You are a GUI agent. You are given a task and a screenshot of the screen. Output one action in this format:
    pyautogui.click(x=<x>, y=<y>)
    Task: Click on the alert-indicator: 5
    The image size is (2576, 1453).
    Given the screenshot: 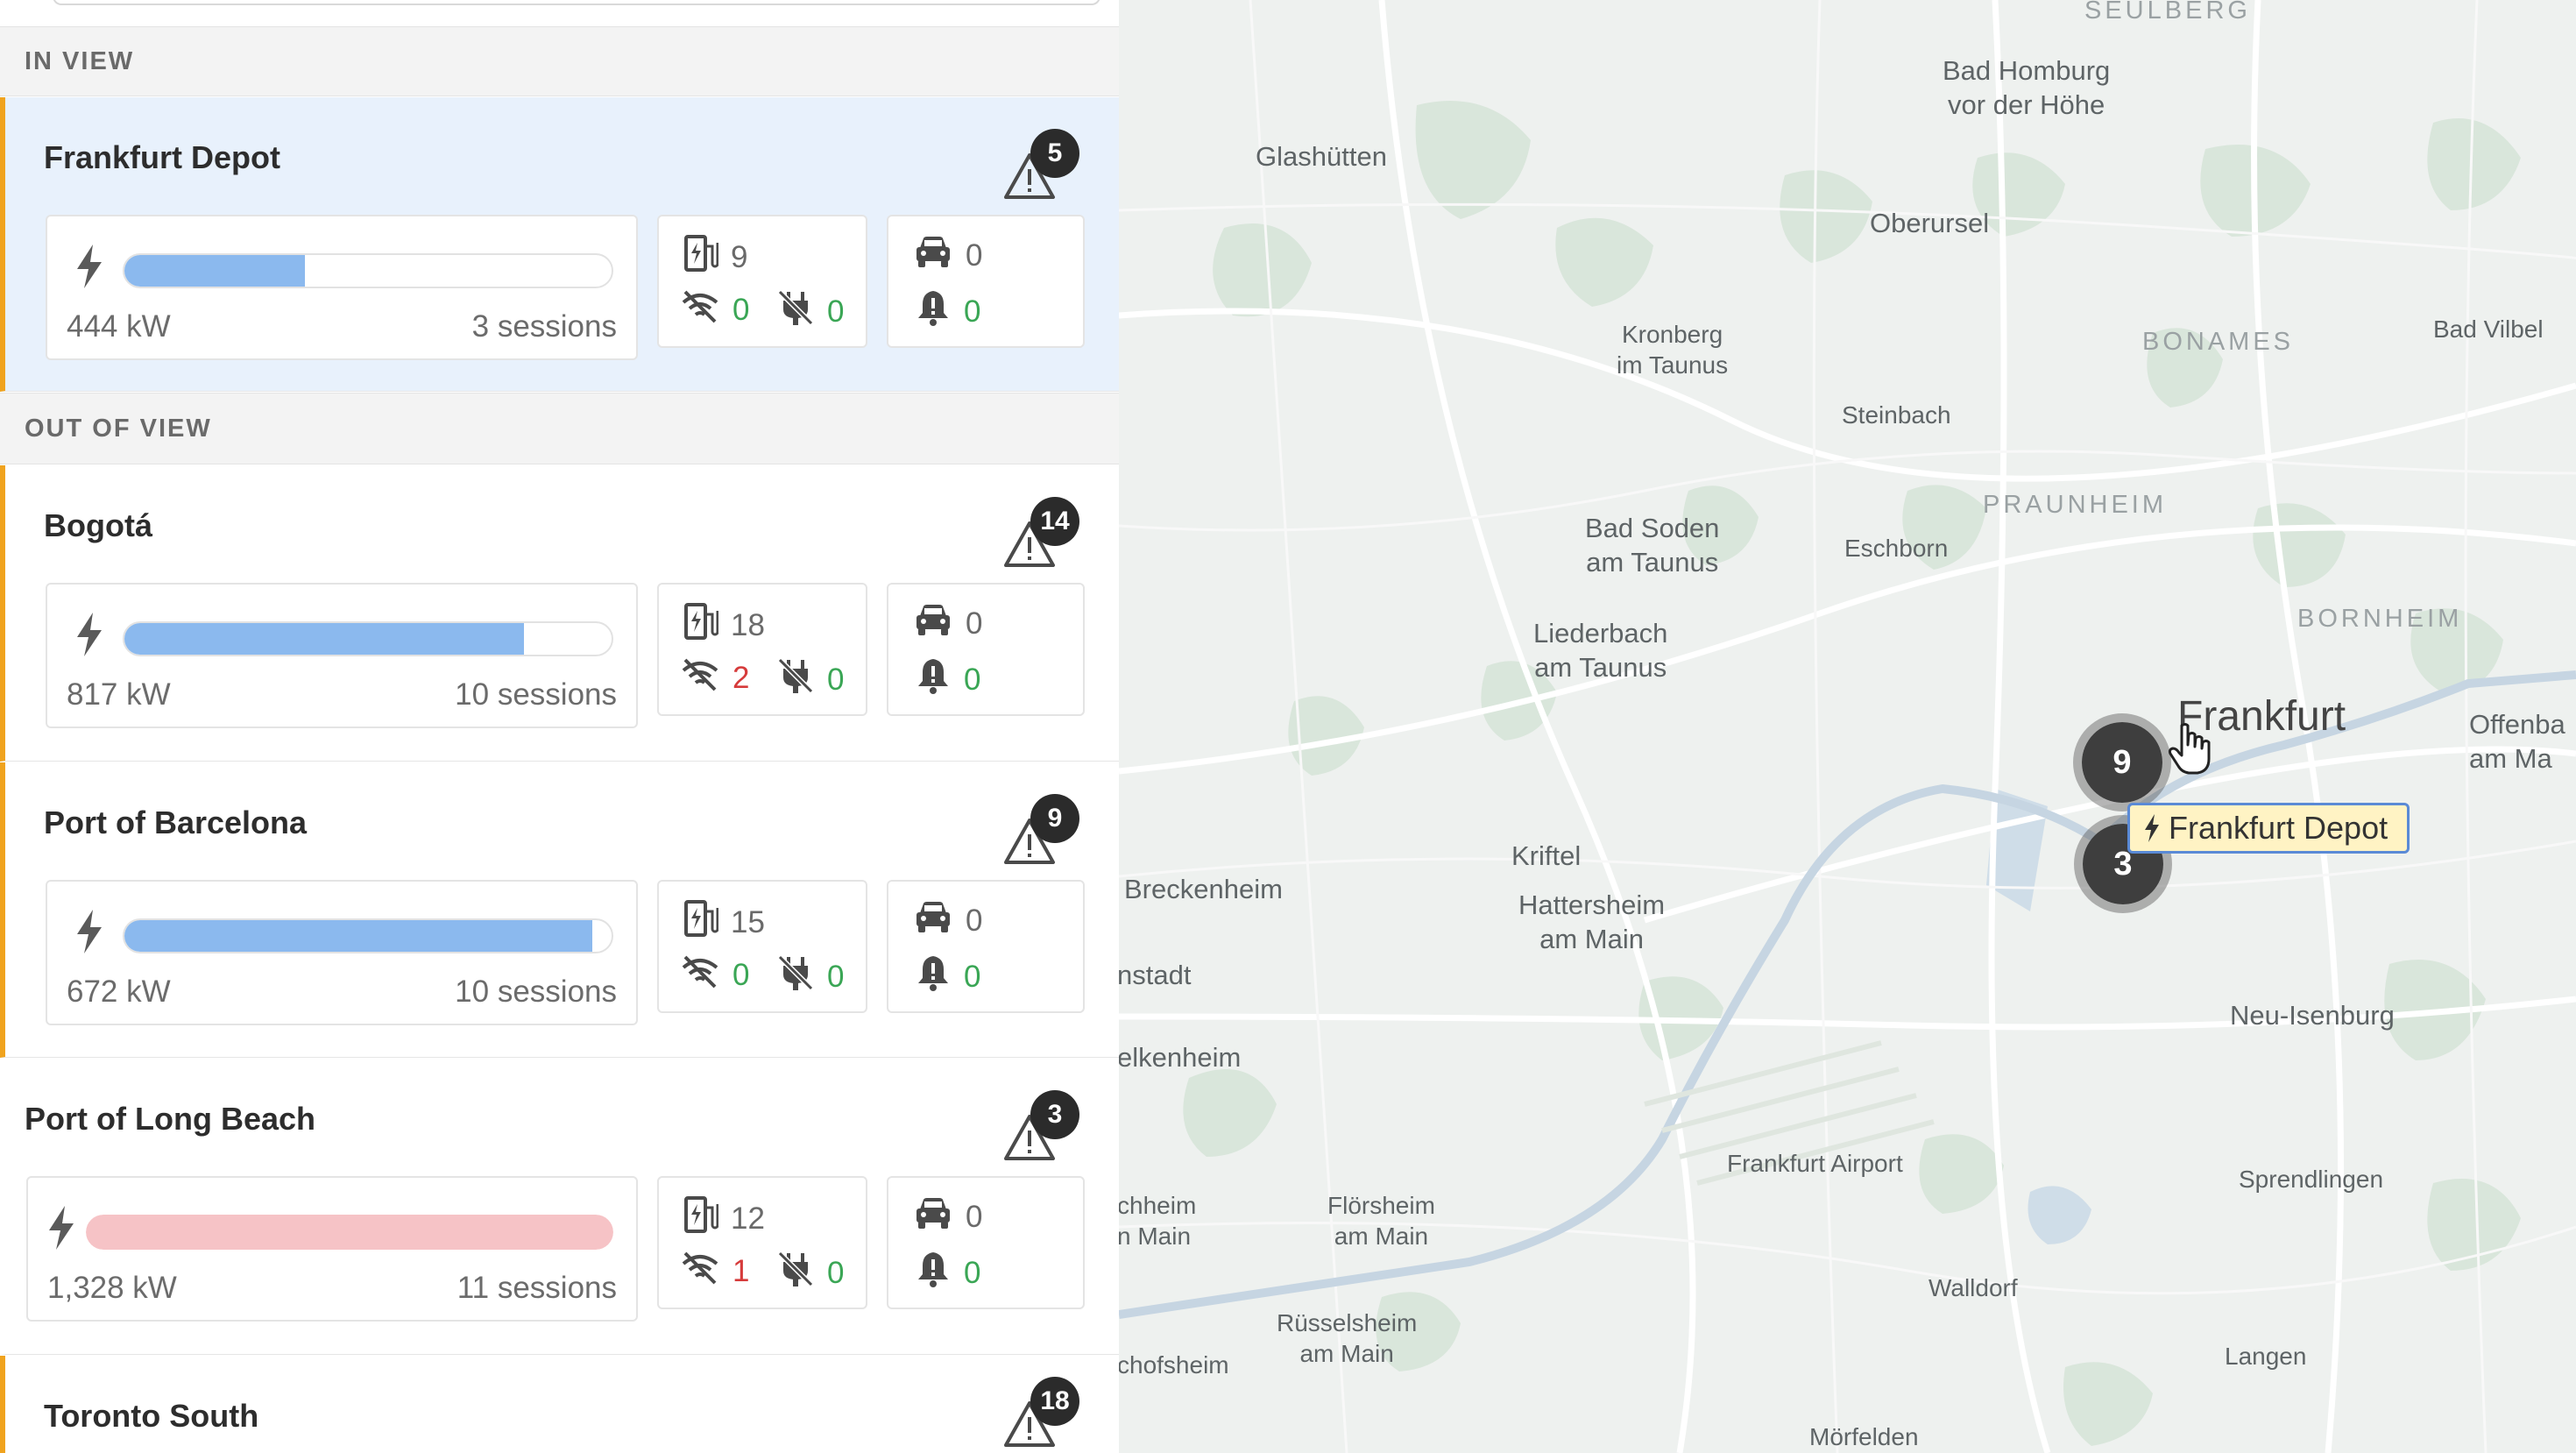 What is the action you would take?
    pyautogui.click(x=1039, y=168)
    